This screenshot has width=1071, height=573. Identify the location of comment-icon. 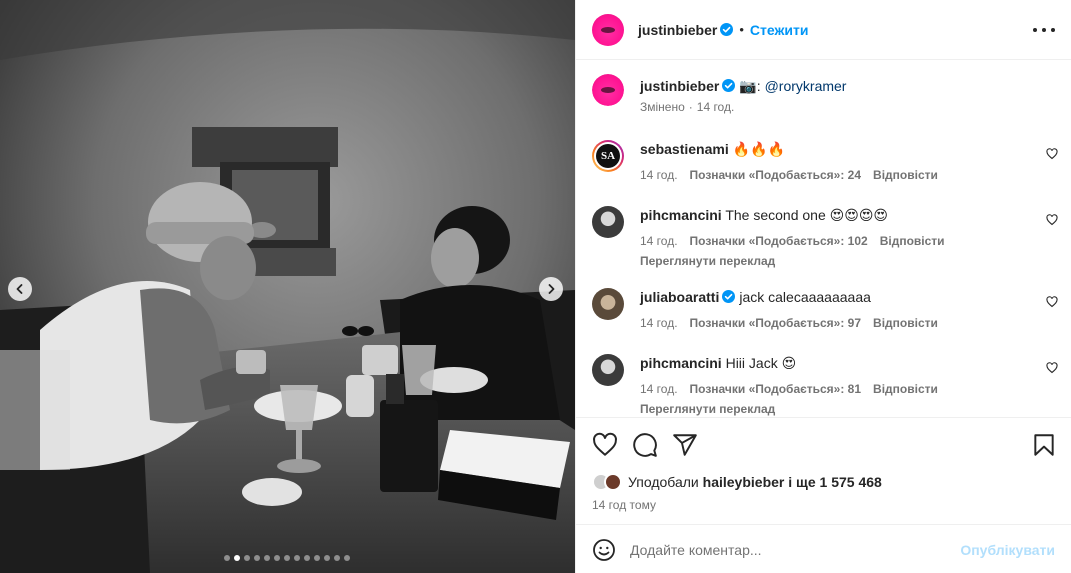
(645, 445).